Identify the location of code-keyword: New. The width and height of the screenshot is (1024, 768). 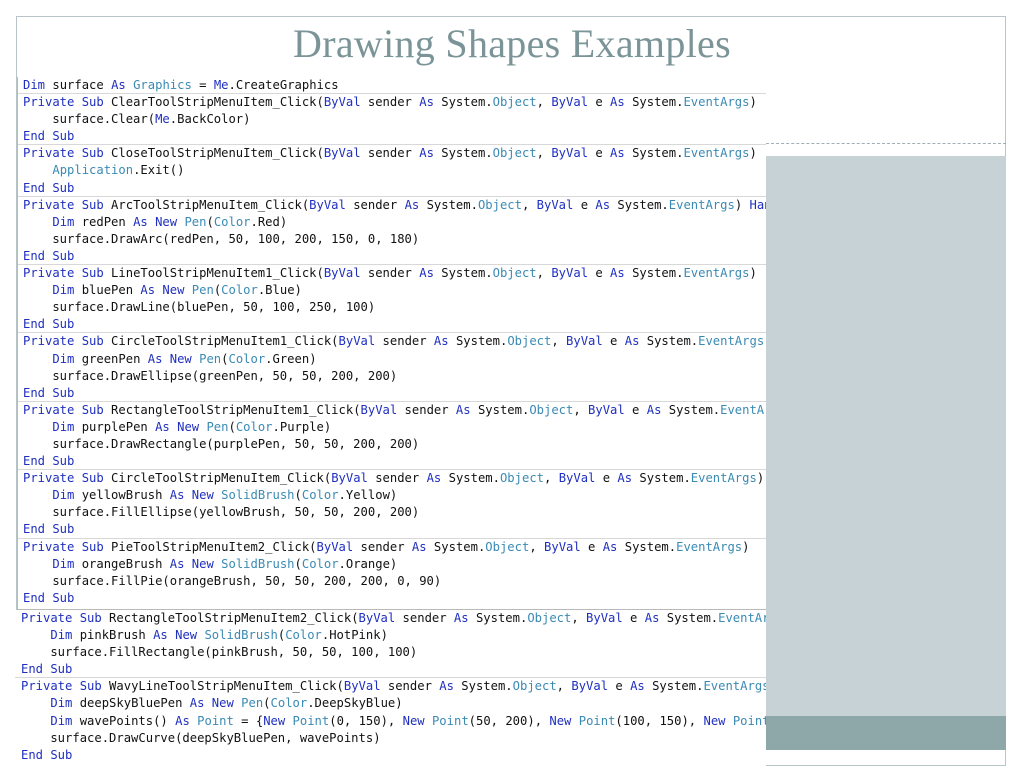
(413, 720).